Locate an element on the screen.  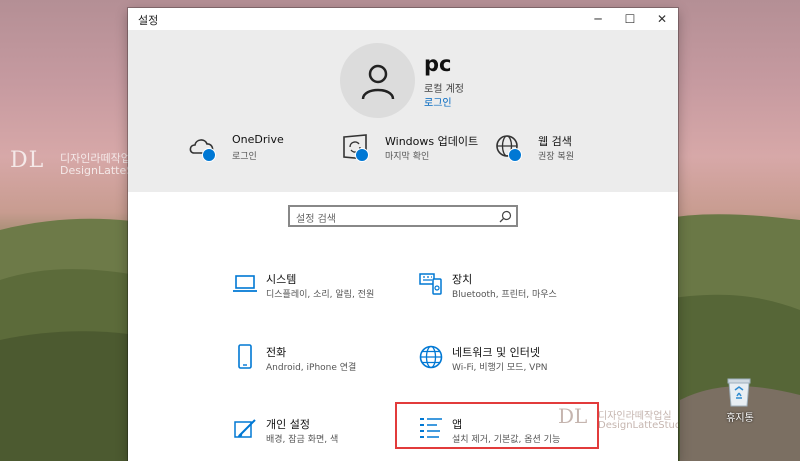
account-name: pc is located at coordinates (438, 64).